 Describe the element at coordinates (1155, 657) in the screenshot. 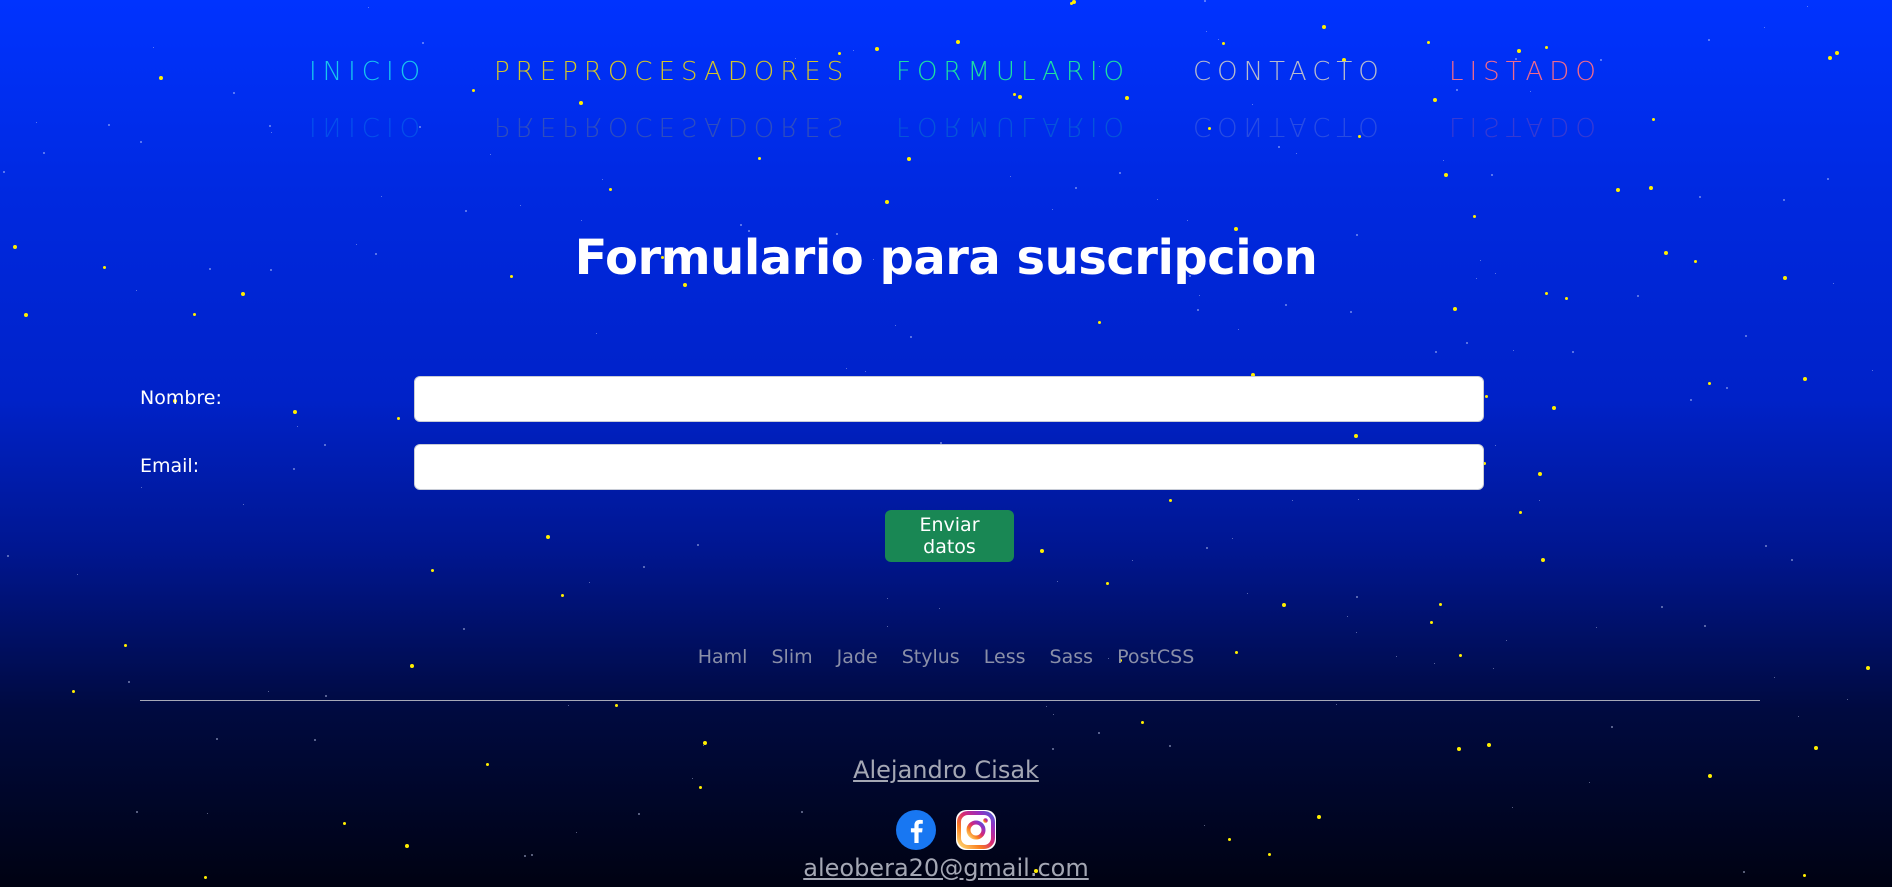

I see `tech-link-postcss: PostCSS` at that location.